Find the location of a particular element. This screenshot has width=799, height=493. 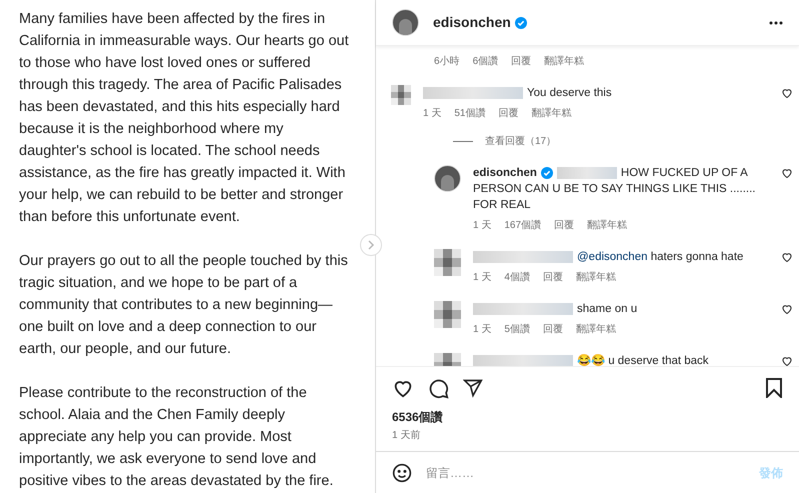

comment-meta: 167個讚 is located at coordinates (523, 225).